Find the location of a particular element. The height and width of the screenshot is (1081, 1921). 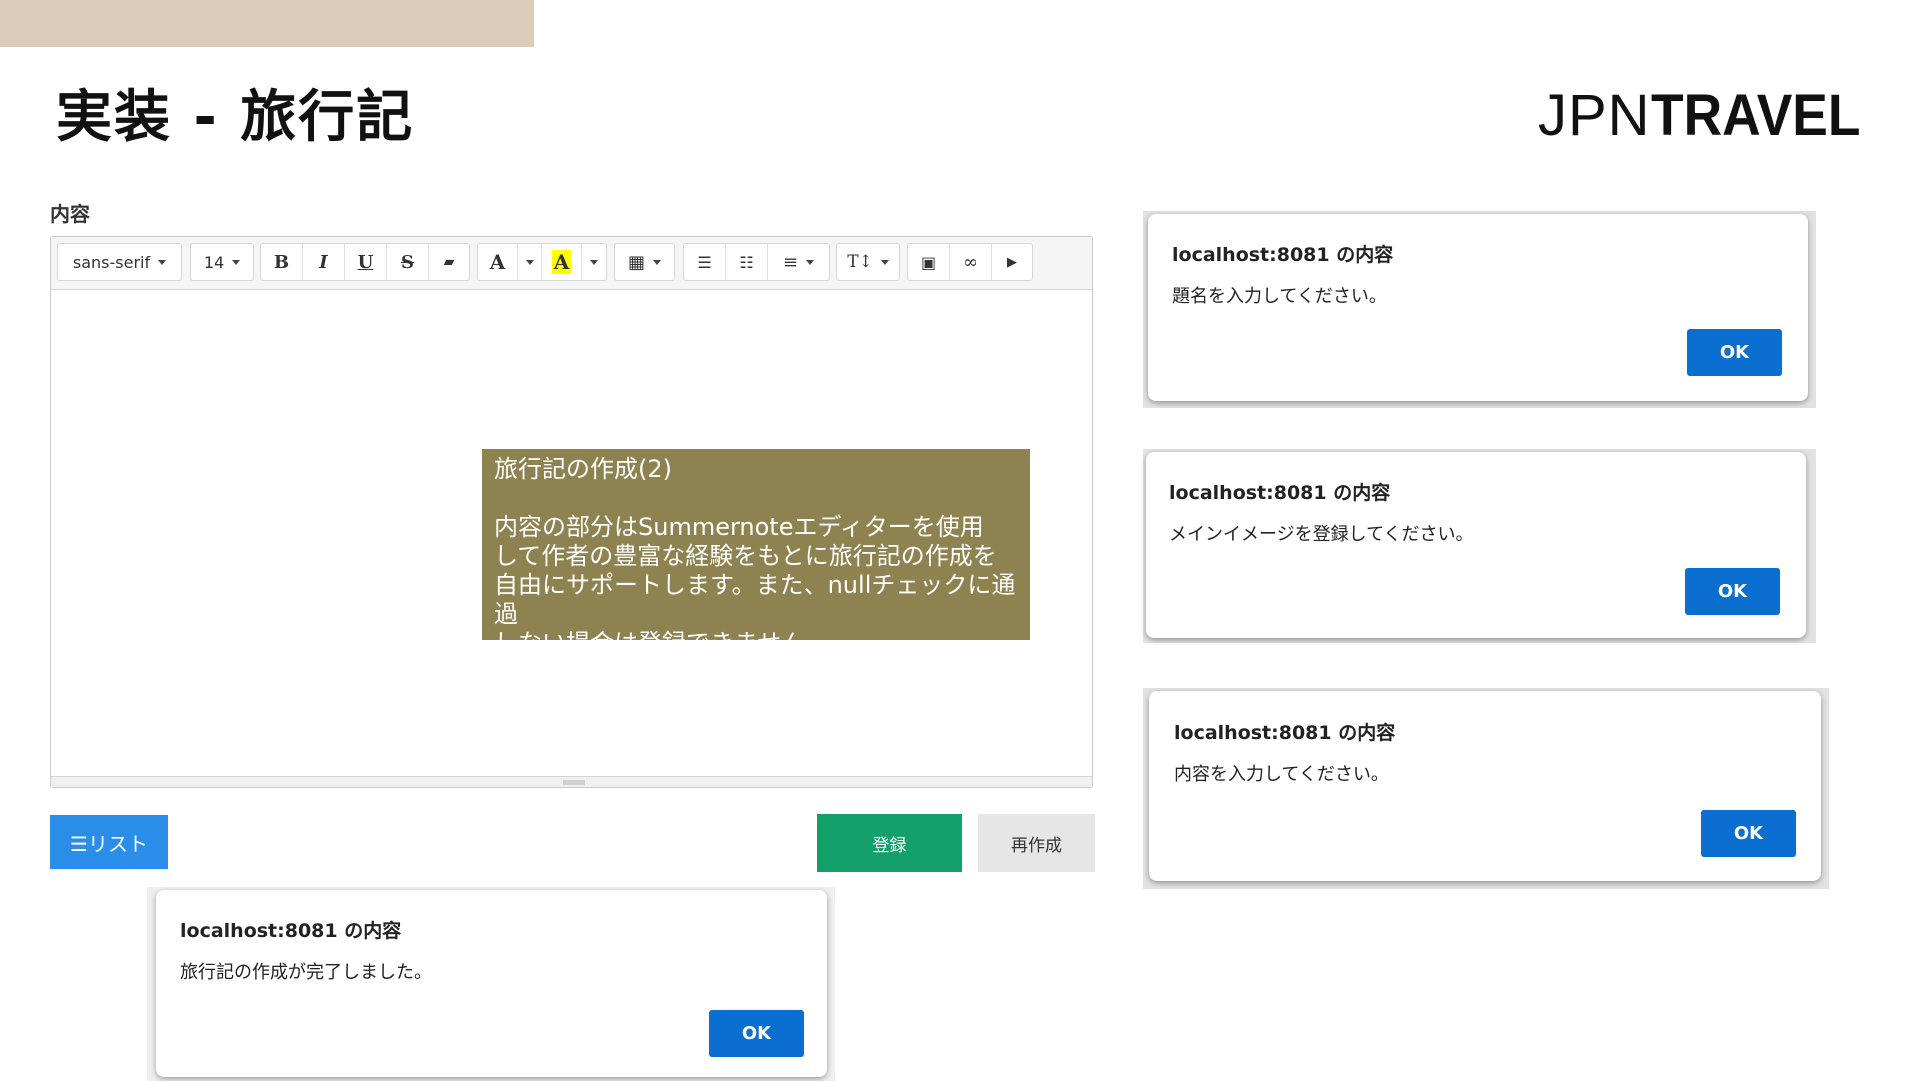

dialog-message: メインイメージを登録してください。 is located at coordinates (1321, 534).